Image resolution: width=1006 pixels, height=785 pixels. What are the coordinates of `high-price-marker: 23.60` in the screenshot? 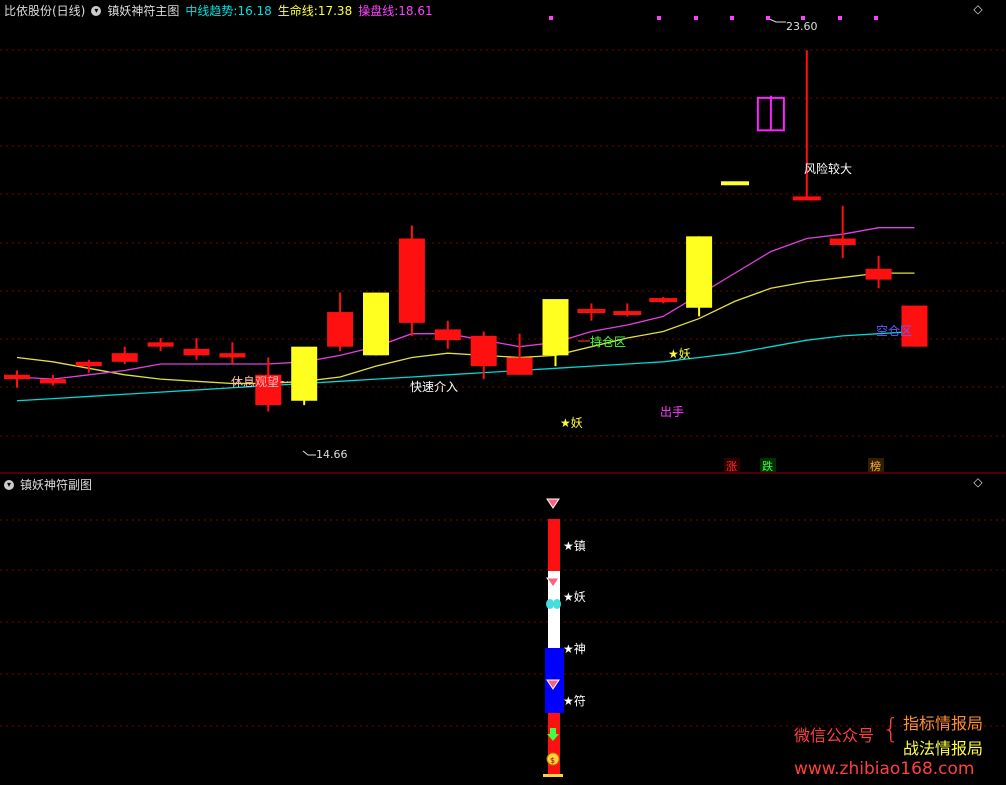 It's located at (792, 25).